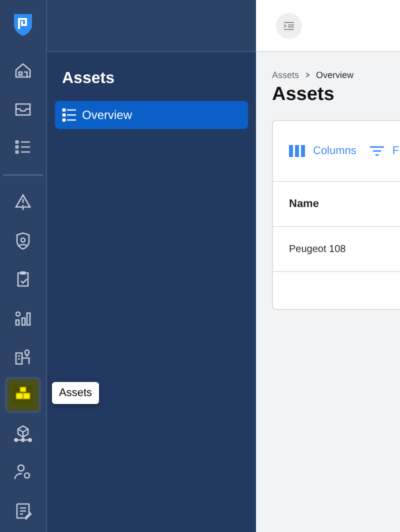 This screenshot has width=400, height=532. Describe the element at coordinates (304, 95) in the screenshot. I see `page-title: Assets` at that location.